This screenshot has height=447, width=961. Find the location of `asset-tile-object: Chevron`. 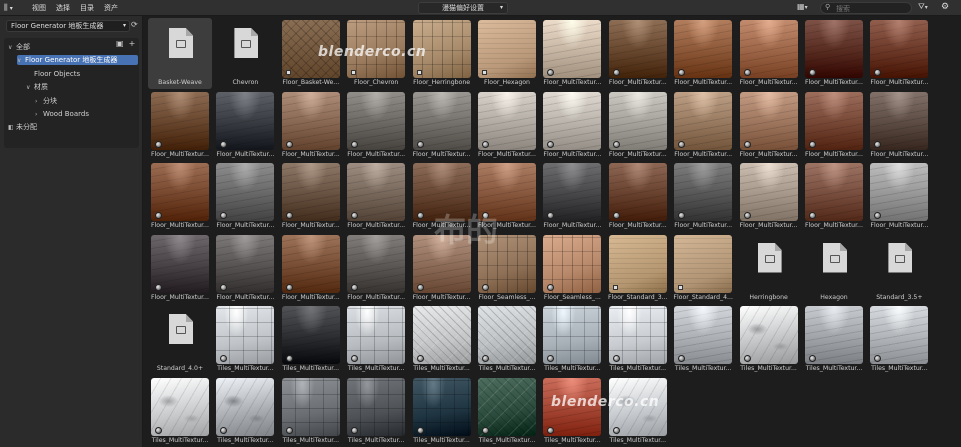

asset-tile-object: Chevron is located at coordinates (245, 53).